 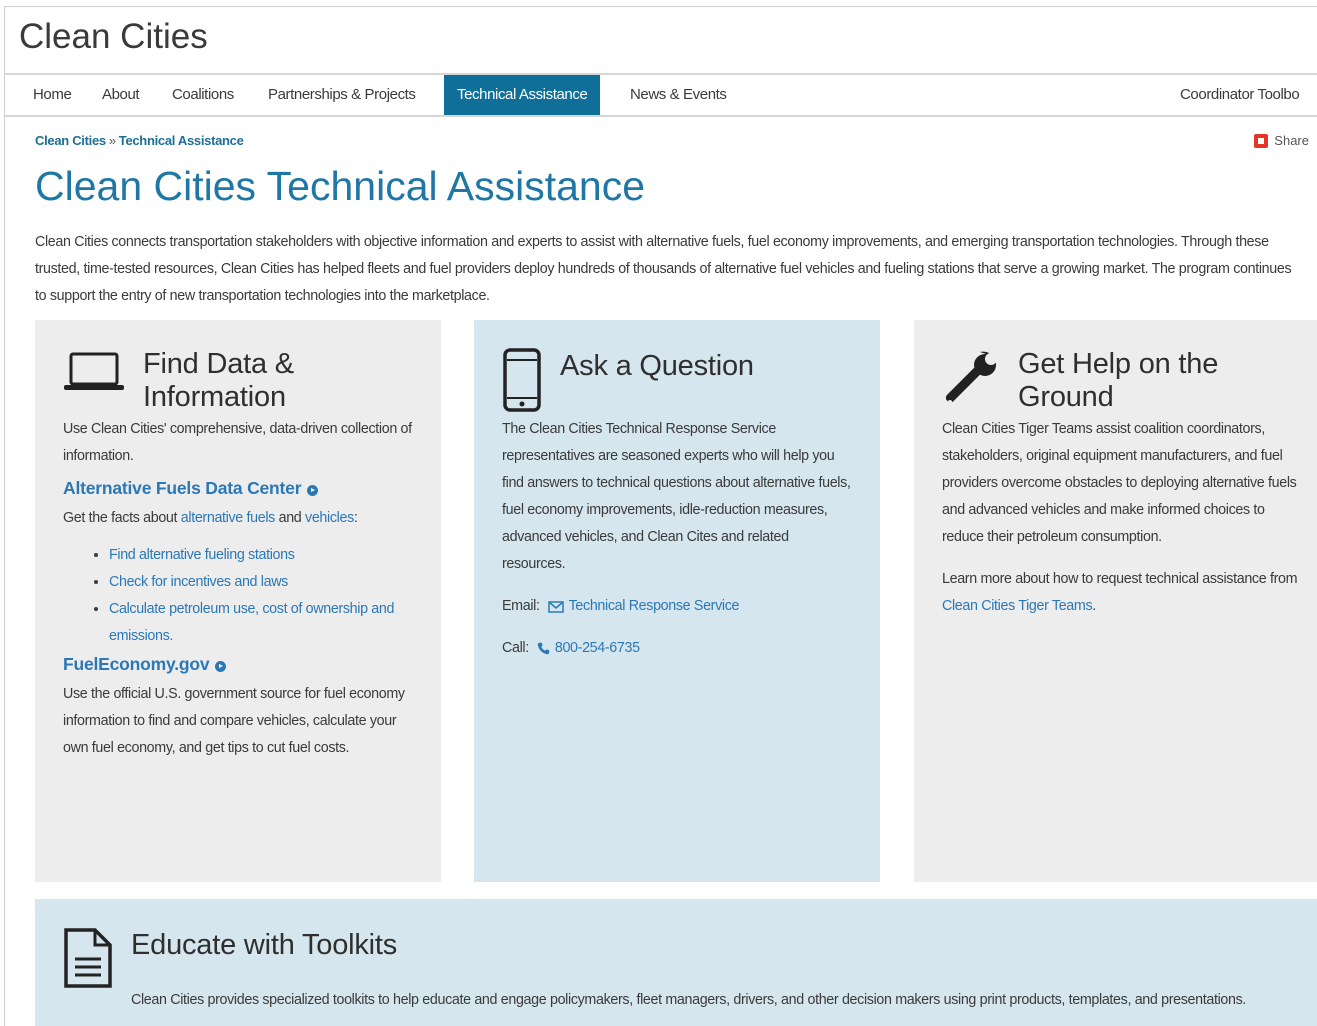 I want to click on share-button: Share, so click(x=1281, y=140).